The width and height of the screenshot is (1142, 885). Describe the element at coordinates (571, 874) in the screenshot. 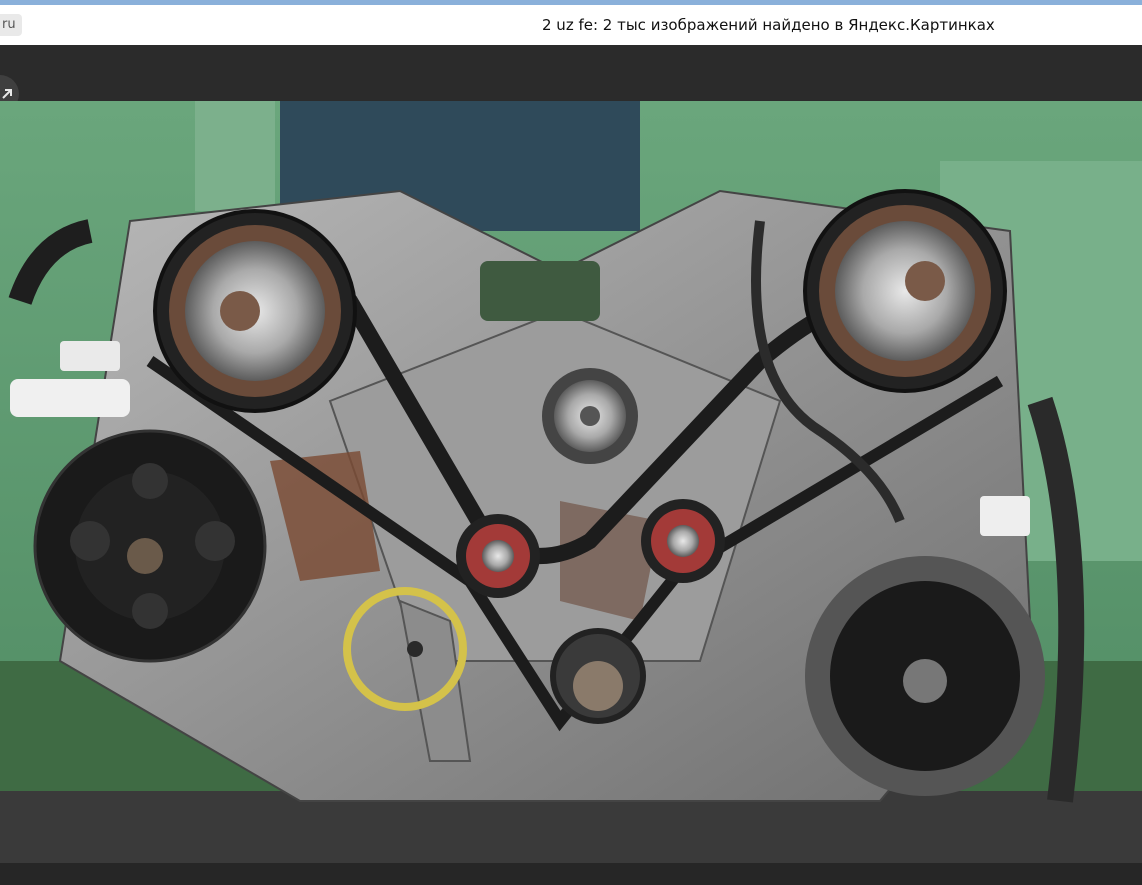

I see `viewer-bottom-bar` at that location.